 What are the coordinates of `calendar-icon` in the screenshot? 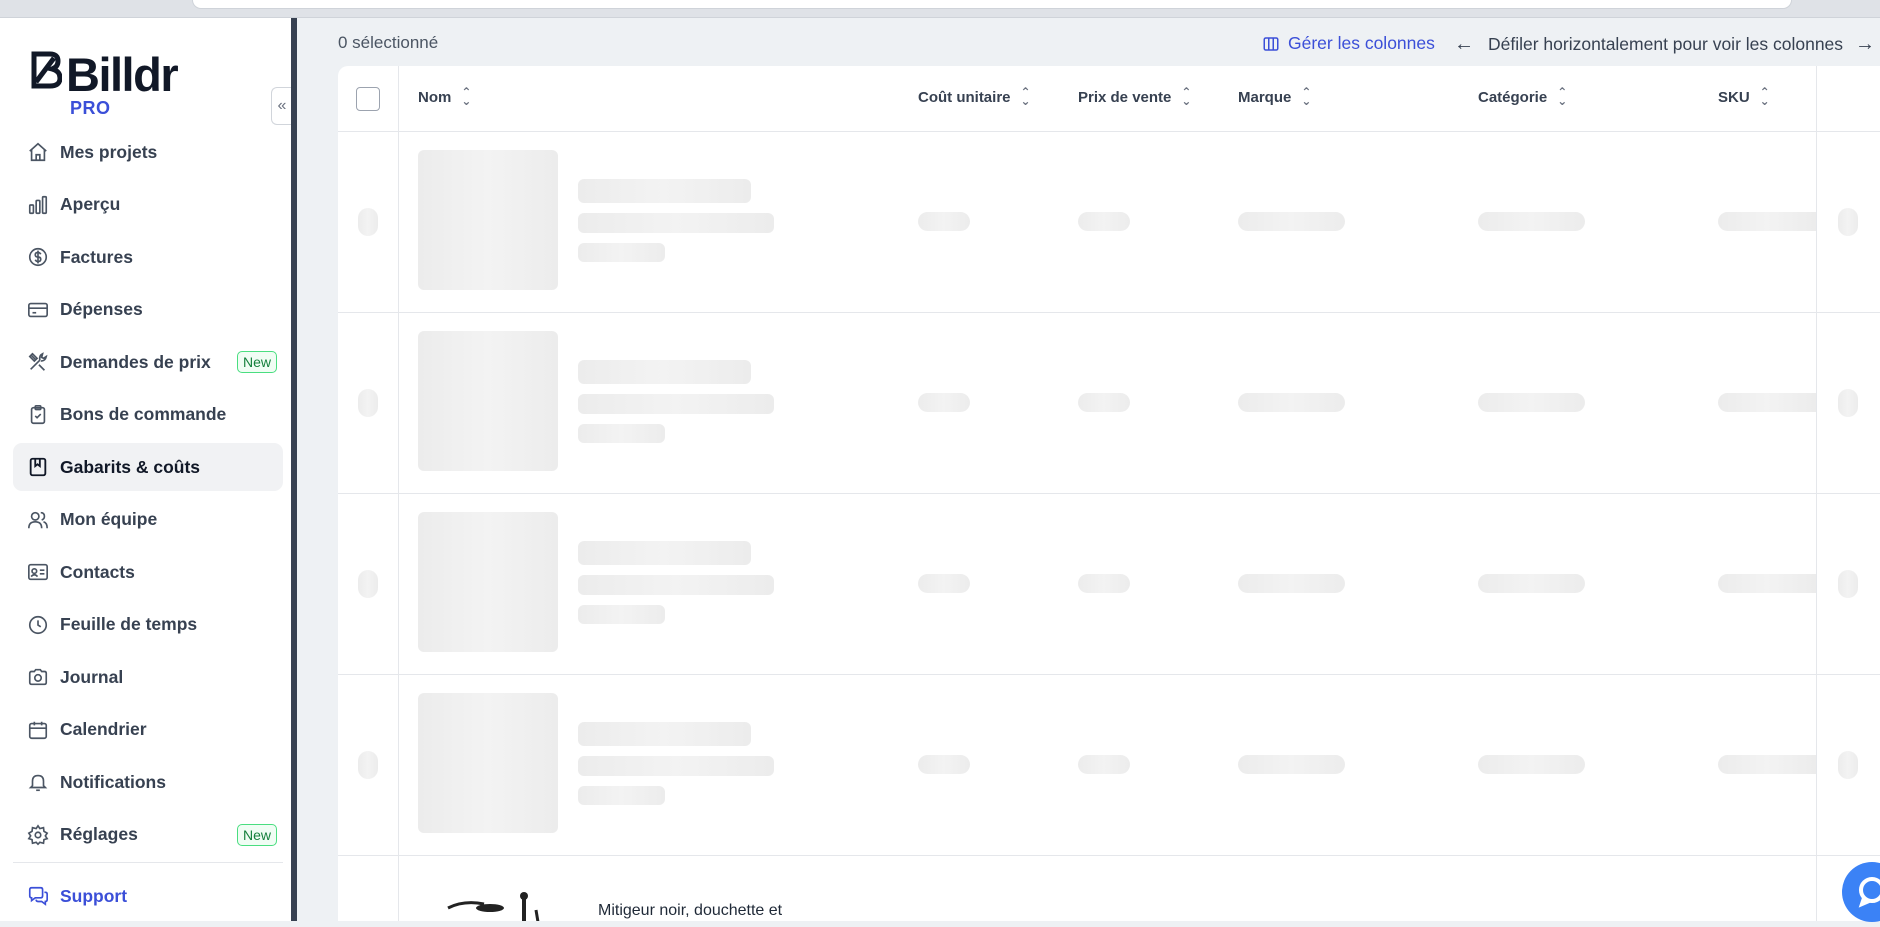 It's located at (38, 730).